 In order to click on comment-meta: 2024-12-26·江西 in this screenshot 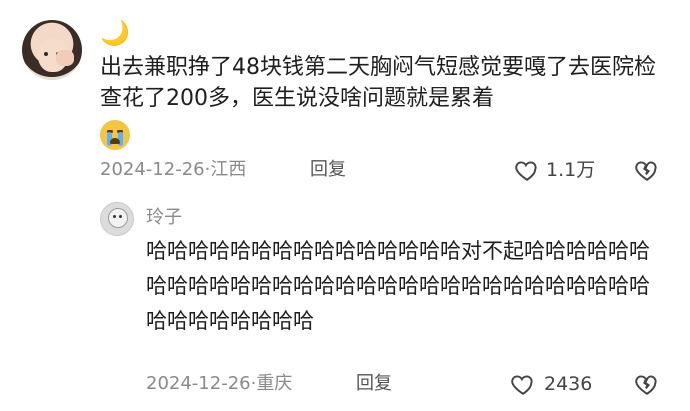, I will do `click(173, 169)`.